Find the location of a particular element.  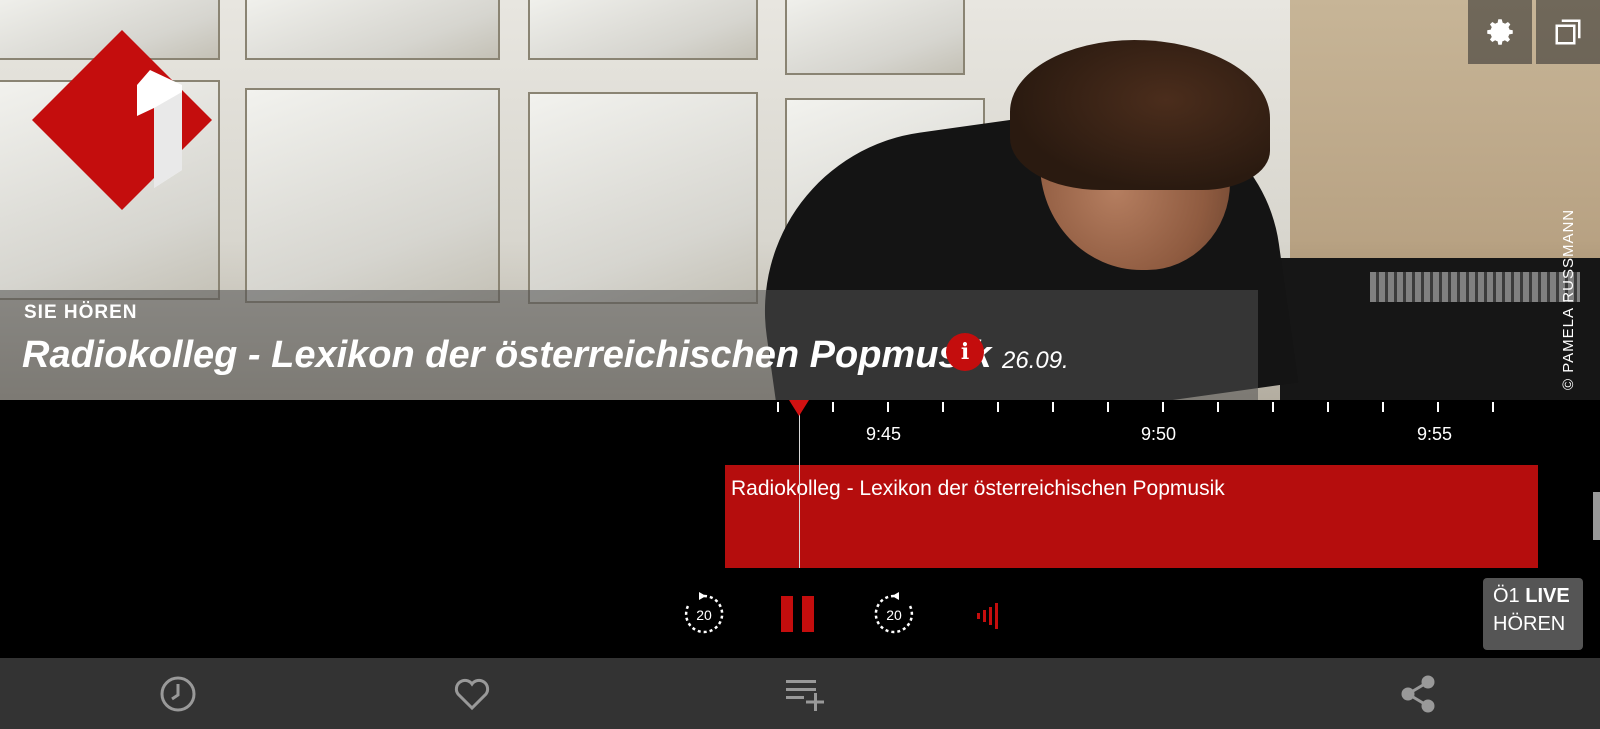

volume-button is located at coordinates (990, 614).